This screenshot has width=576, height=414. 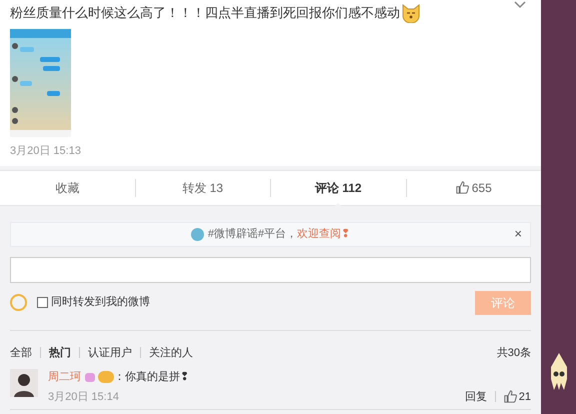 What do you see at coordinates (21, 352) in the screenshot?
I see `filter-tab: 全部` at bounding box center [21, 352].